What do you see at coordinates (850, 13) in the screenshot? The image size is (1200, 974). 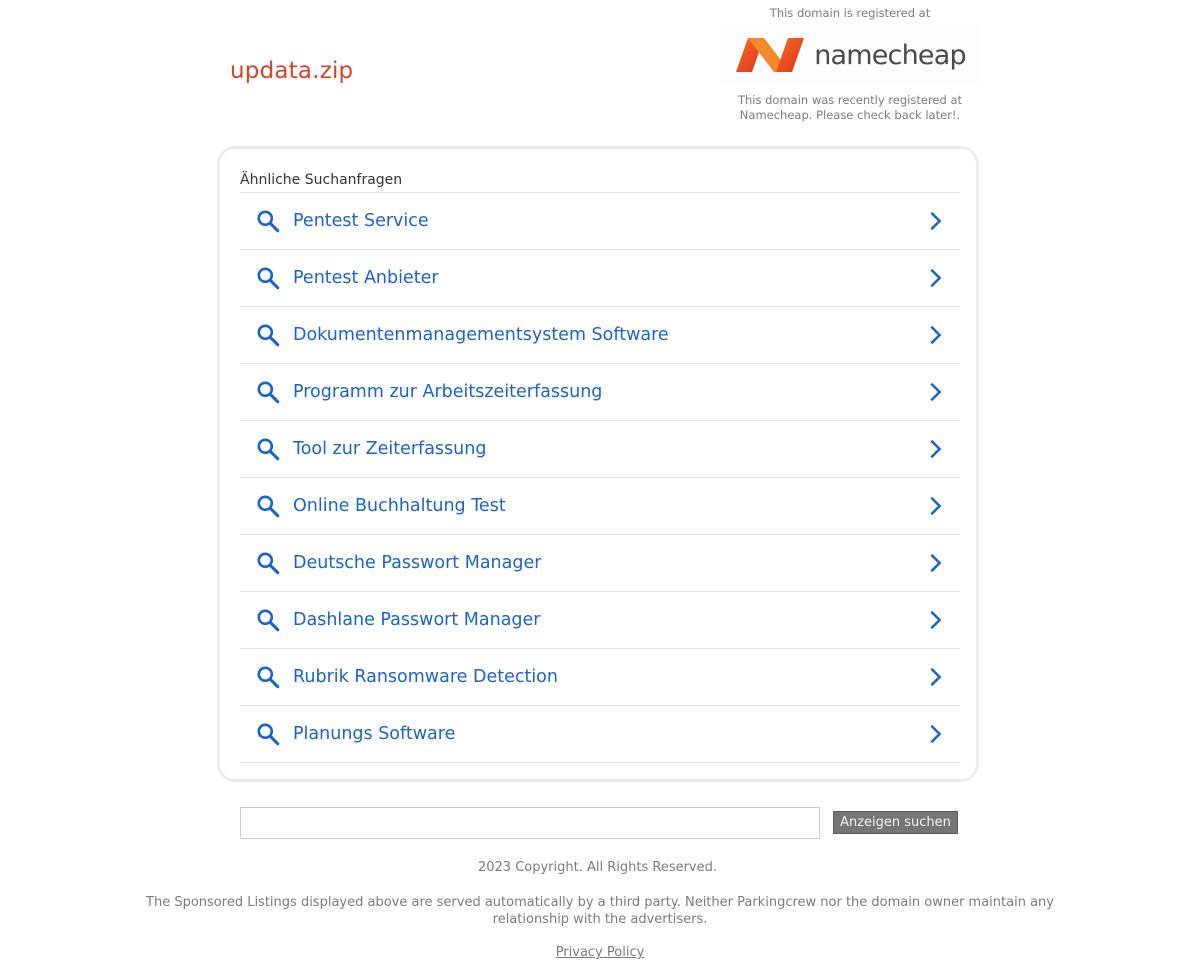 I see `registrar-intro: This domain is registered at` at bounding box center [850, 13].